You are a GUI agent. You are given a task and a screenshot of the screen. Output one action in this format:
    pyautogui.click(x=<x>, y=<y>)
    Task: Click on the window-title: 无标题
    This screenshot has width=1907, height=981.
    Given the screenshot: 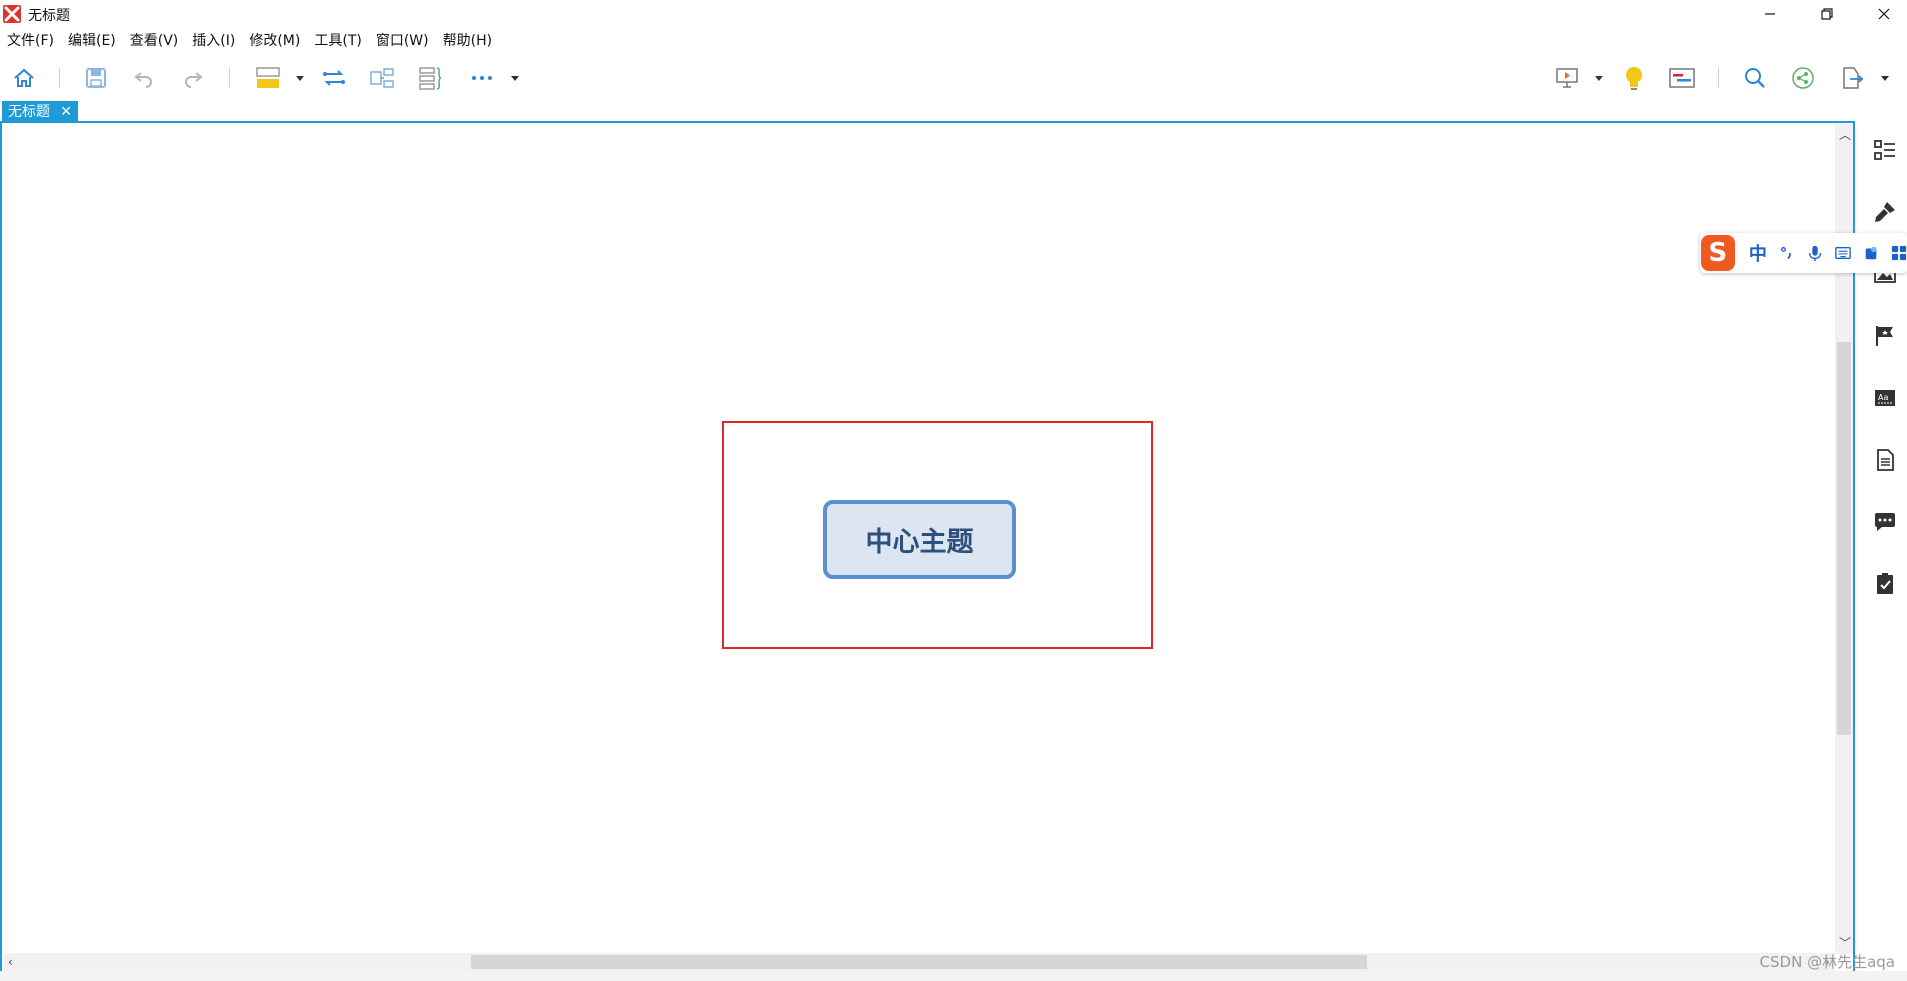 What is the action you would take?
    pyautogui.click(x=49, y=16)
    